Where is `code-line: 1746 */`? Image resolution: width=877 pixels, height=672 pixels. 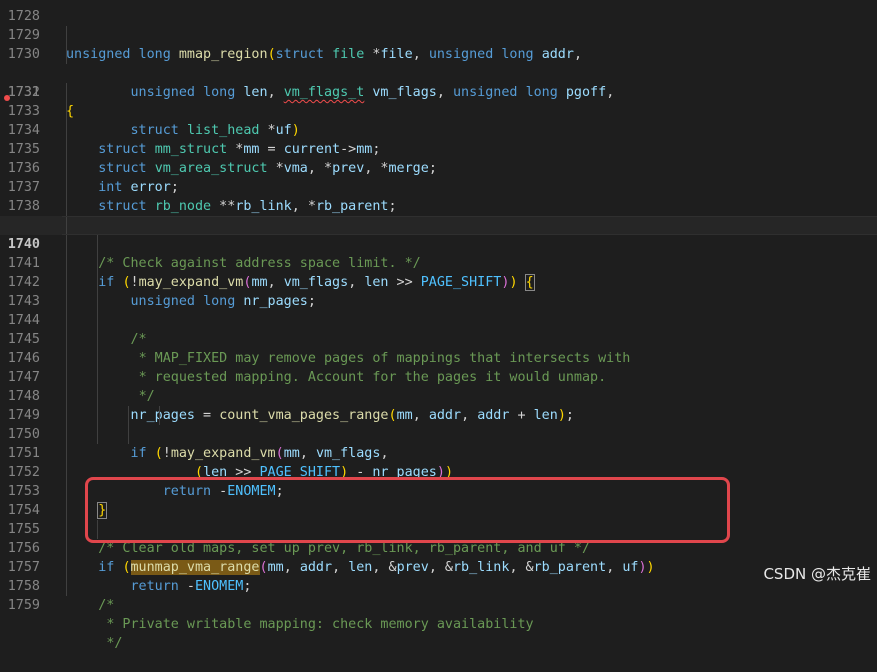 code-line: 1746 */ is located at coordinates (438, 367).